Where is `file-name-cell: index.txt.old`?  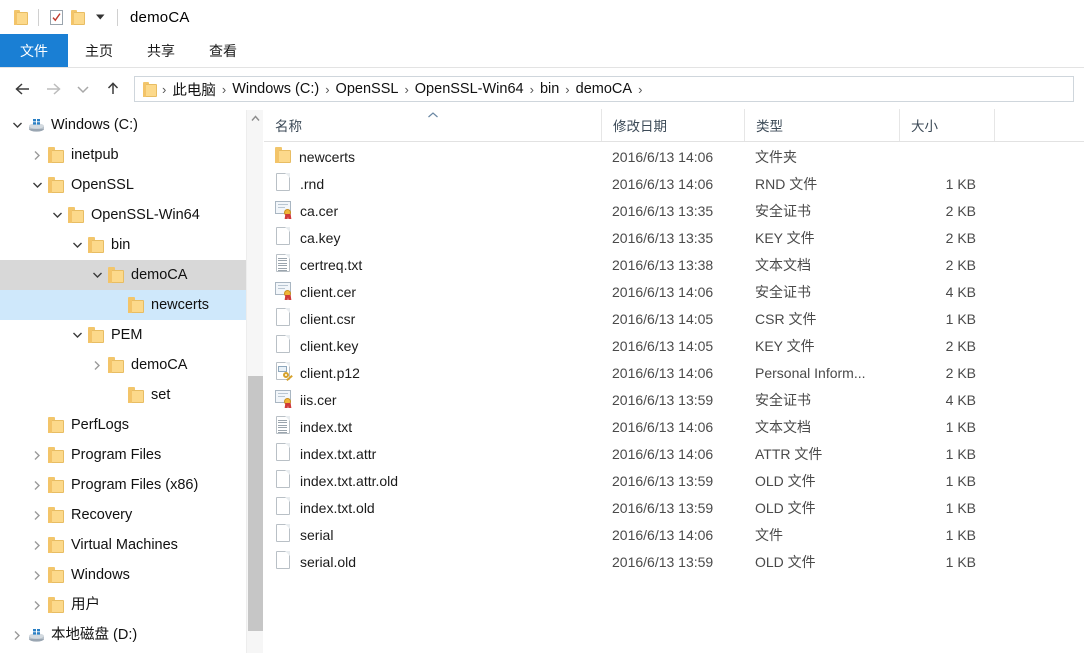 file-name-cell: index.txt.old is located at coordinates (432, 507).